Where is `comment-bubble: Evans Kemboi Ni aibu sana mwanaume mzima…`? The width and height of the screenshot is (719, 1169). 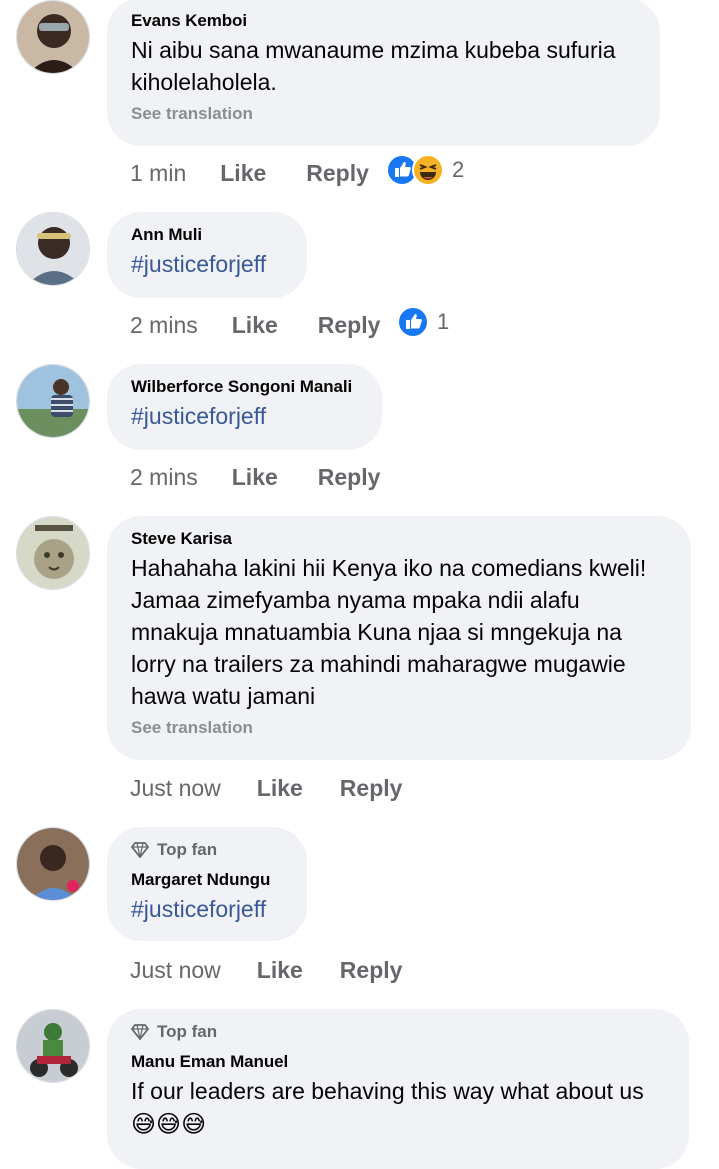
comment-bubble: Evans Kemboi Ni aibu sana mwanaume mzima… is located at coordinates (383, 73).